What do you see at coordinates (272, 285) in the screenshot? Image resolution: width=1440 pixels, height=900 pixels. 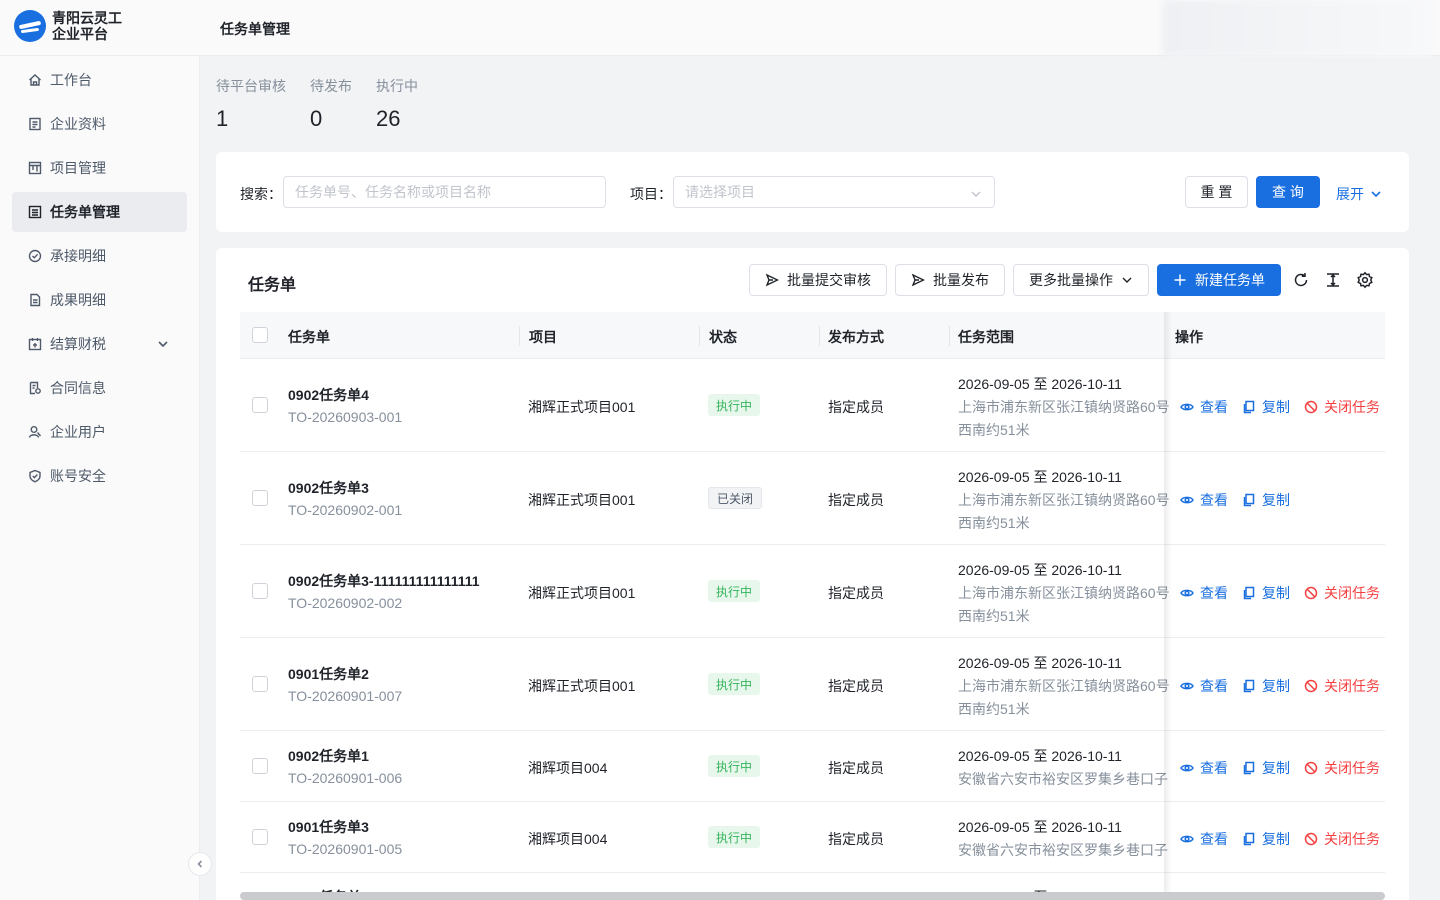 I see `table-title: 任务单` at bounding box center [272, 285].